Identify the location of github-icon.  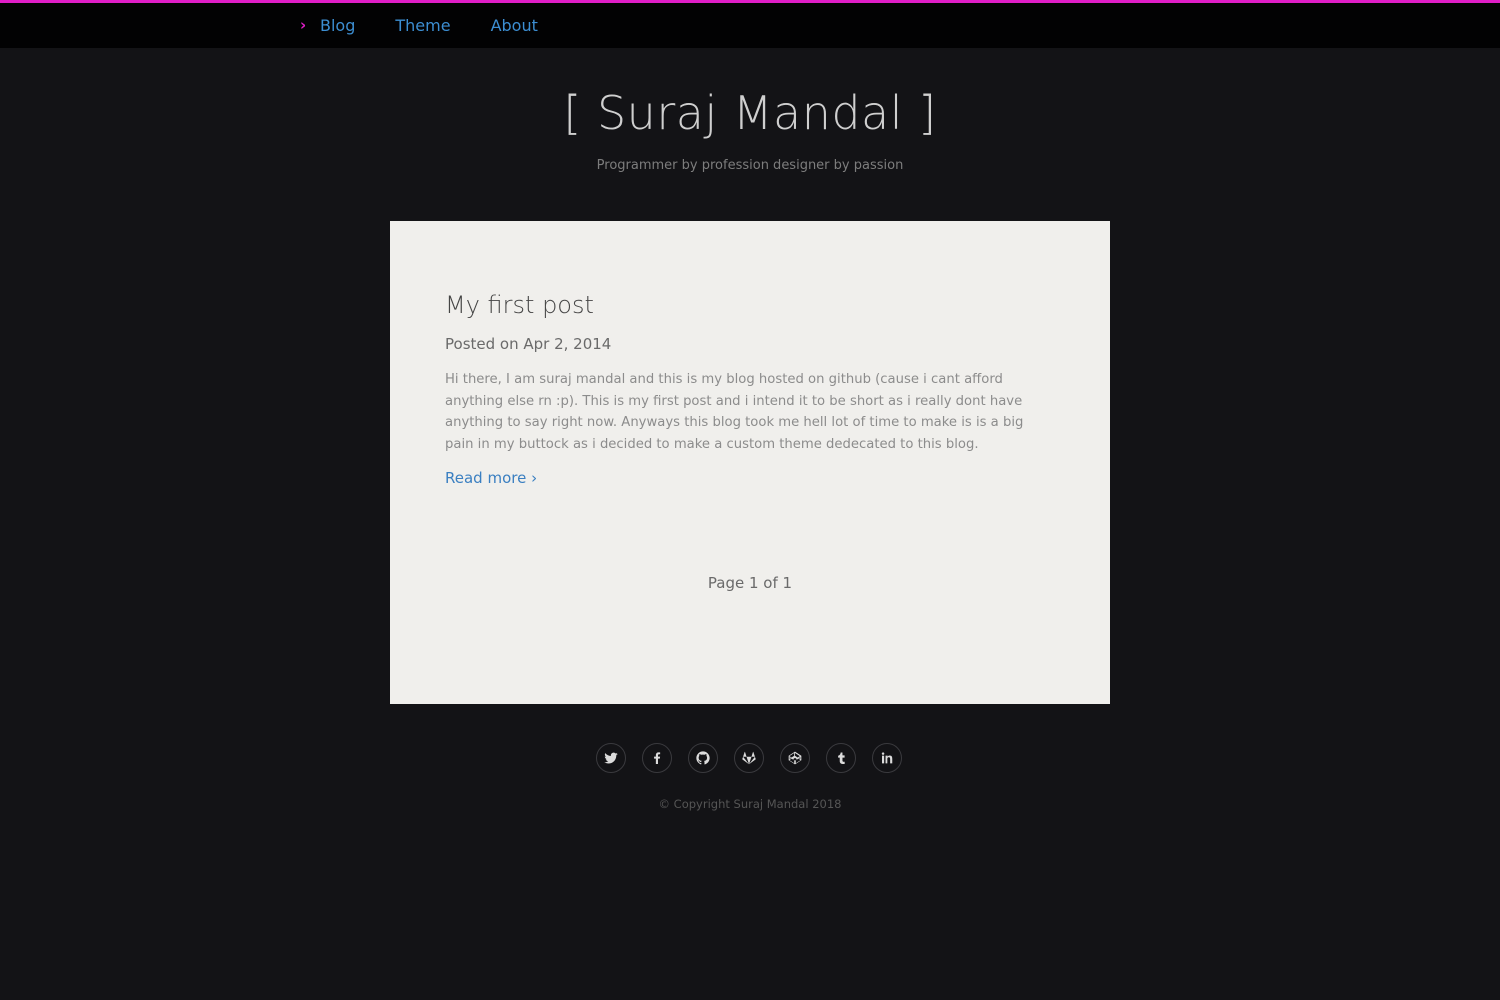
(703, 758).